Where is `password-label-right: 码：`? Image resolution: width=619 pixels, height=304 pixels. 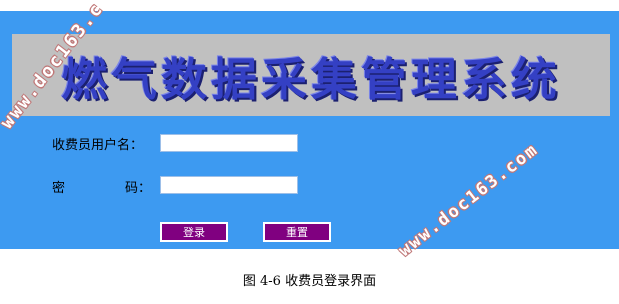
password-label-right: 码： is located at coordinates (138, 188).